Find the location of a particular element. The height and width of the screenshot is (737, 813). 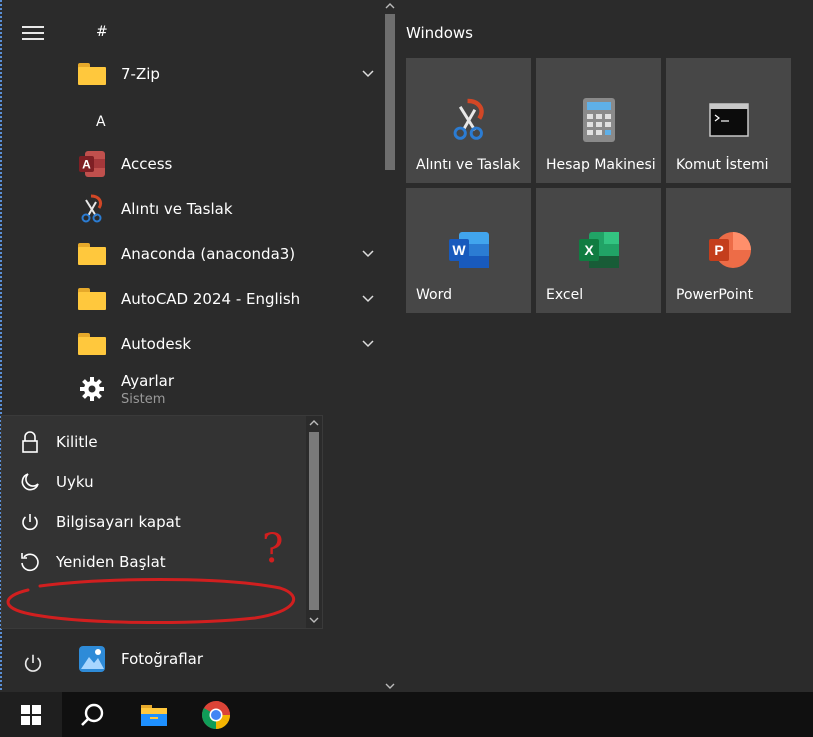

calculator-icon is located at coordinates (598, 120).